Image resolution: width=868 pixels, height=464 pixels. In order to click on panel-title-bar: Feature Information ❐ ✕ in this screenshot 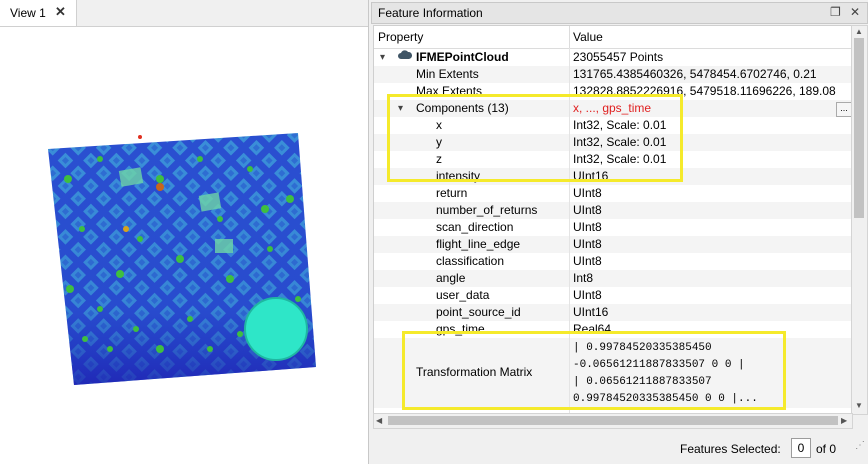, I will do `click(619, 13)`.